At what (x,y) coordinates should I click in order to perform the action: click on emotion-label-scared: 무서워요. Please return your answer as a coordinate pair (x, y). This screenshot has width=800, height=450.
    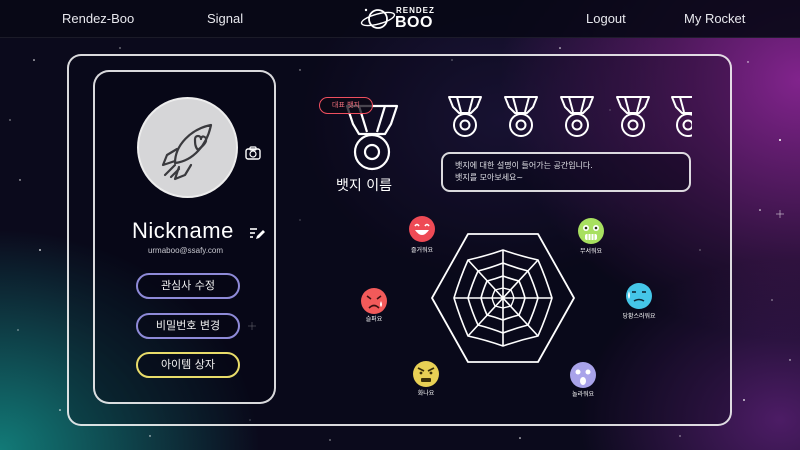
    Looking at the image, I should click on (591, 251).